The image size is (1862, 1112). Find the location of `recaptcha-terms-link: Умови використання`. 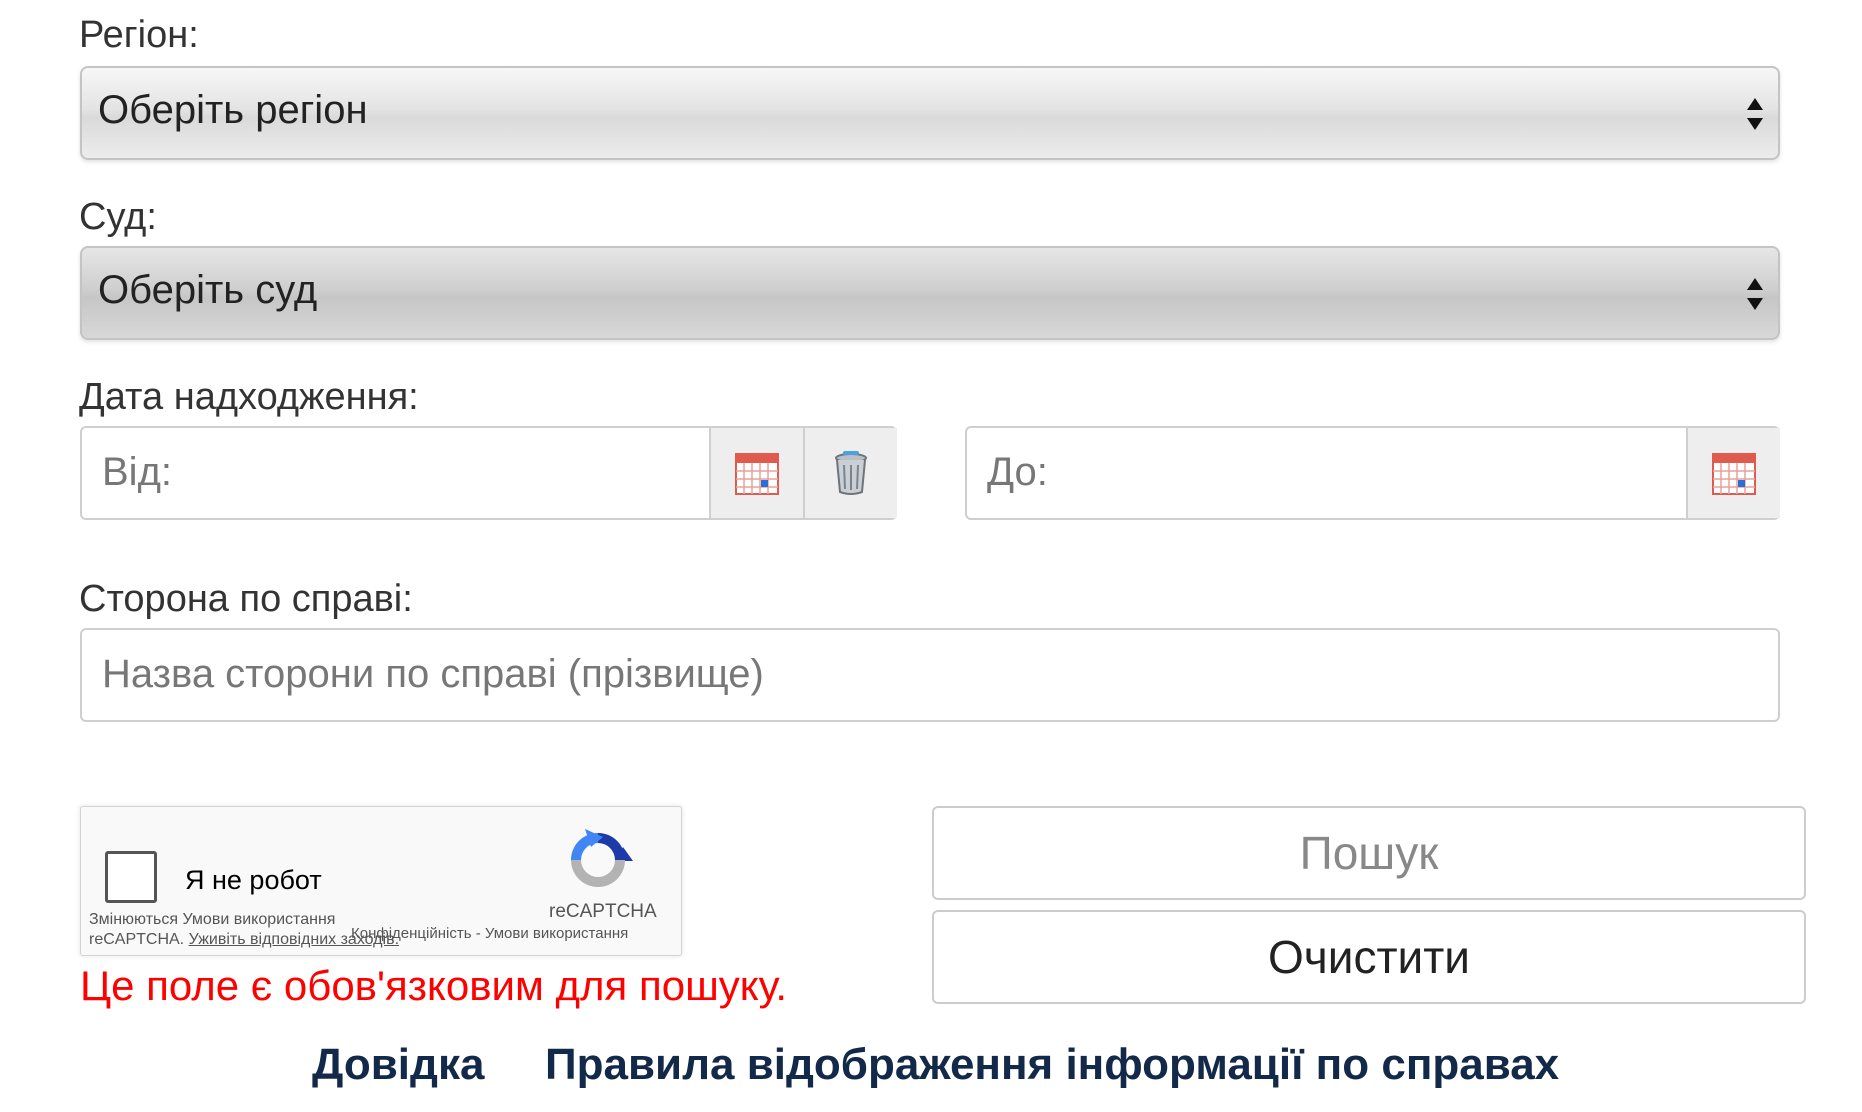

recaptcha-terms-link: Умови використання is located at coordinates (556, 933).